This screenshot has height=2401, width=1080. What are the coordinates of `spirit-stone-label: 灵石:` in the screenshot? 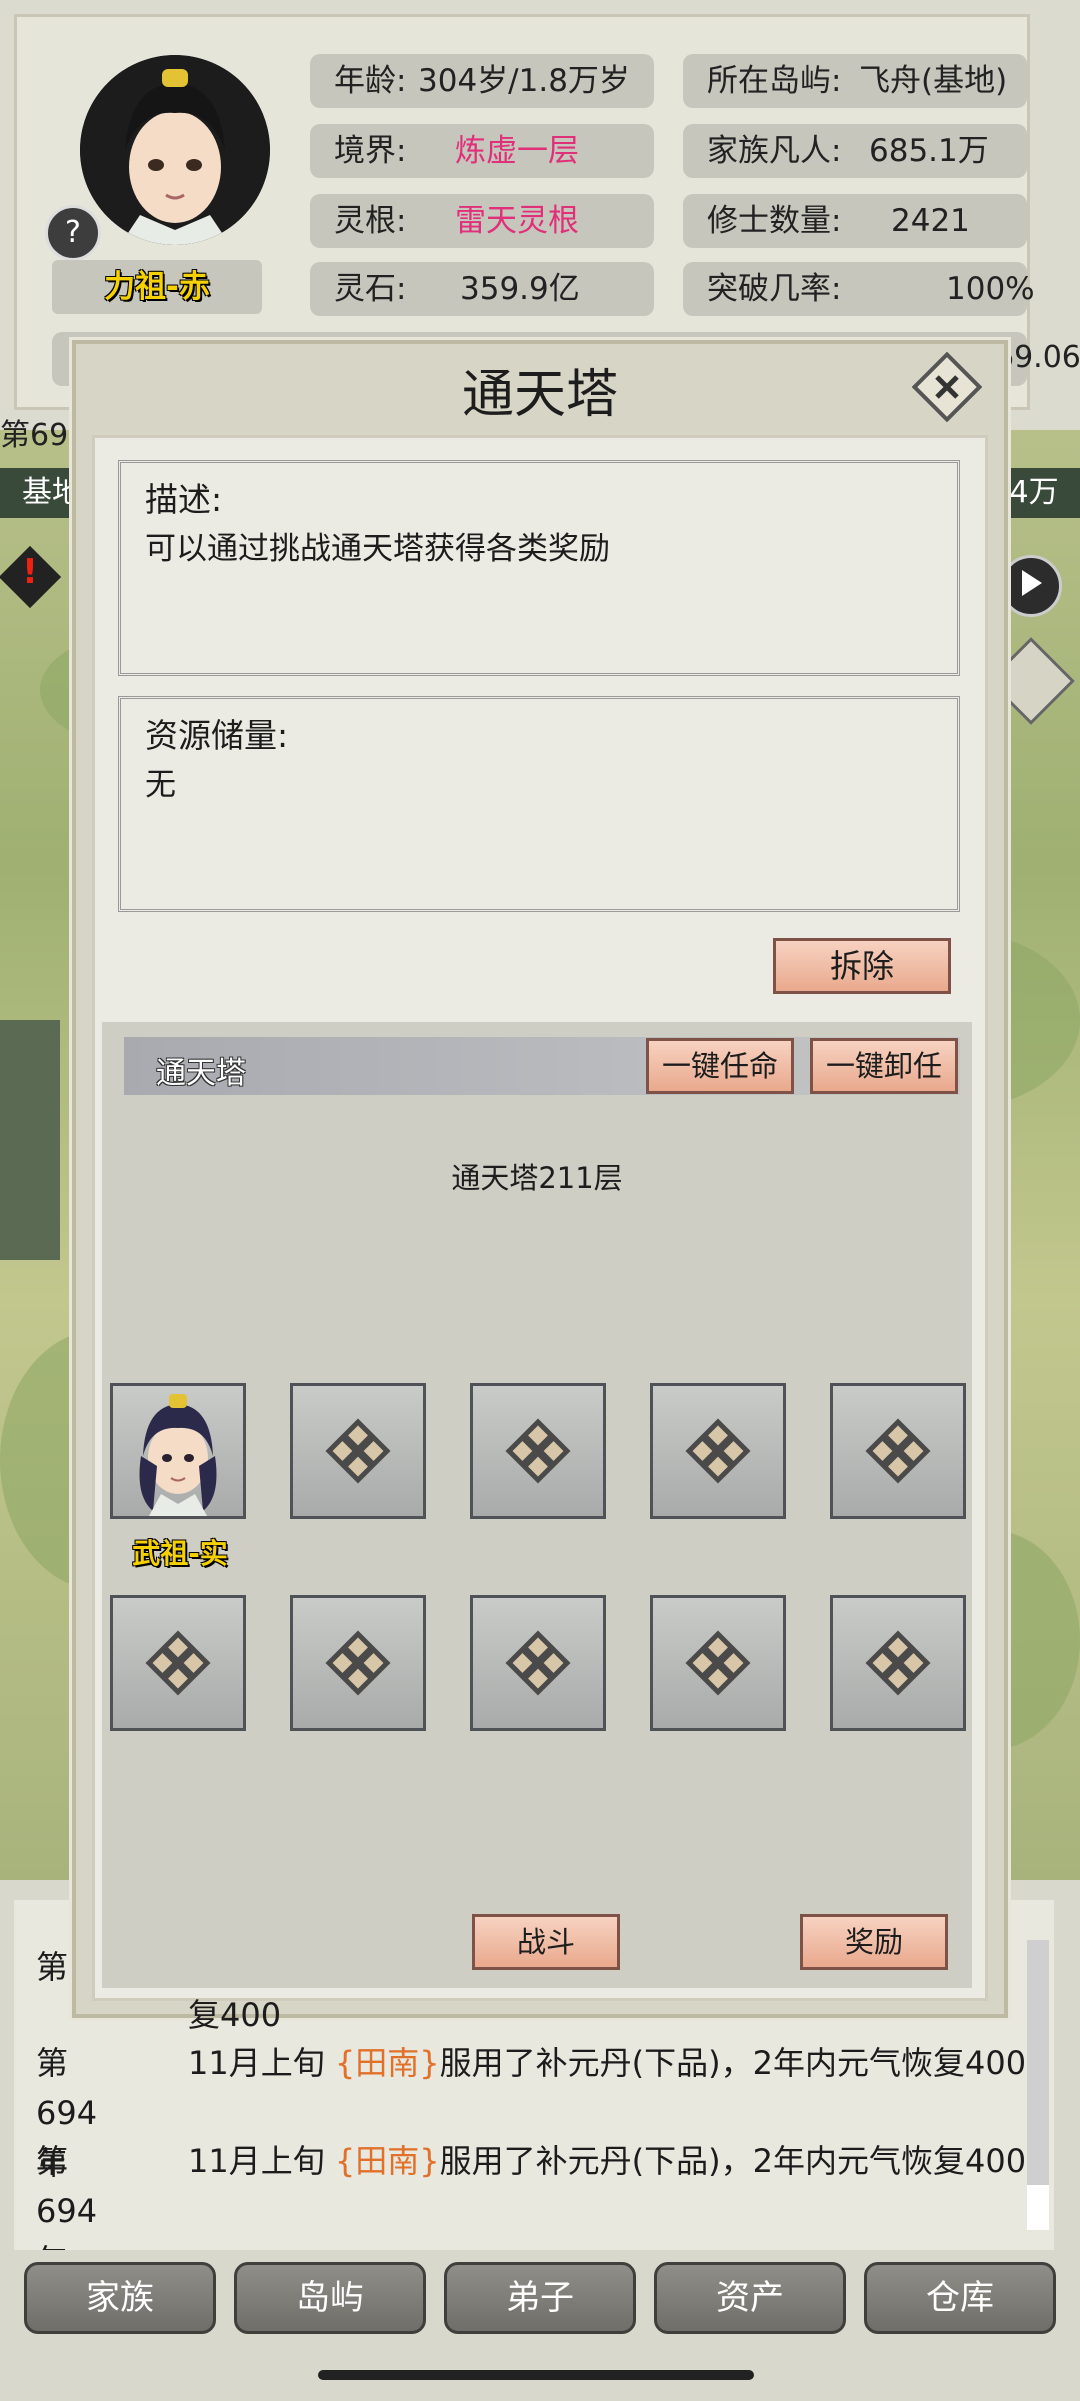 It's located at (370, 289).